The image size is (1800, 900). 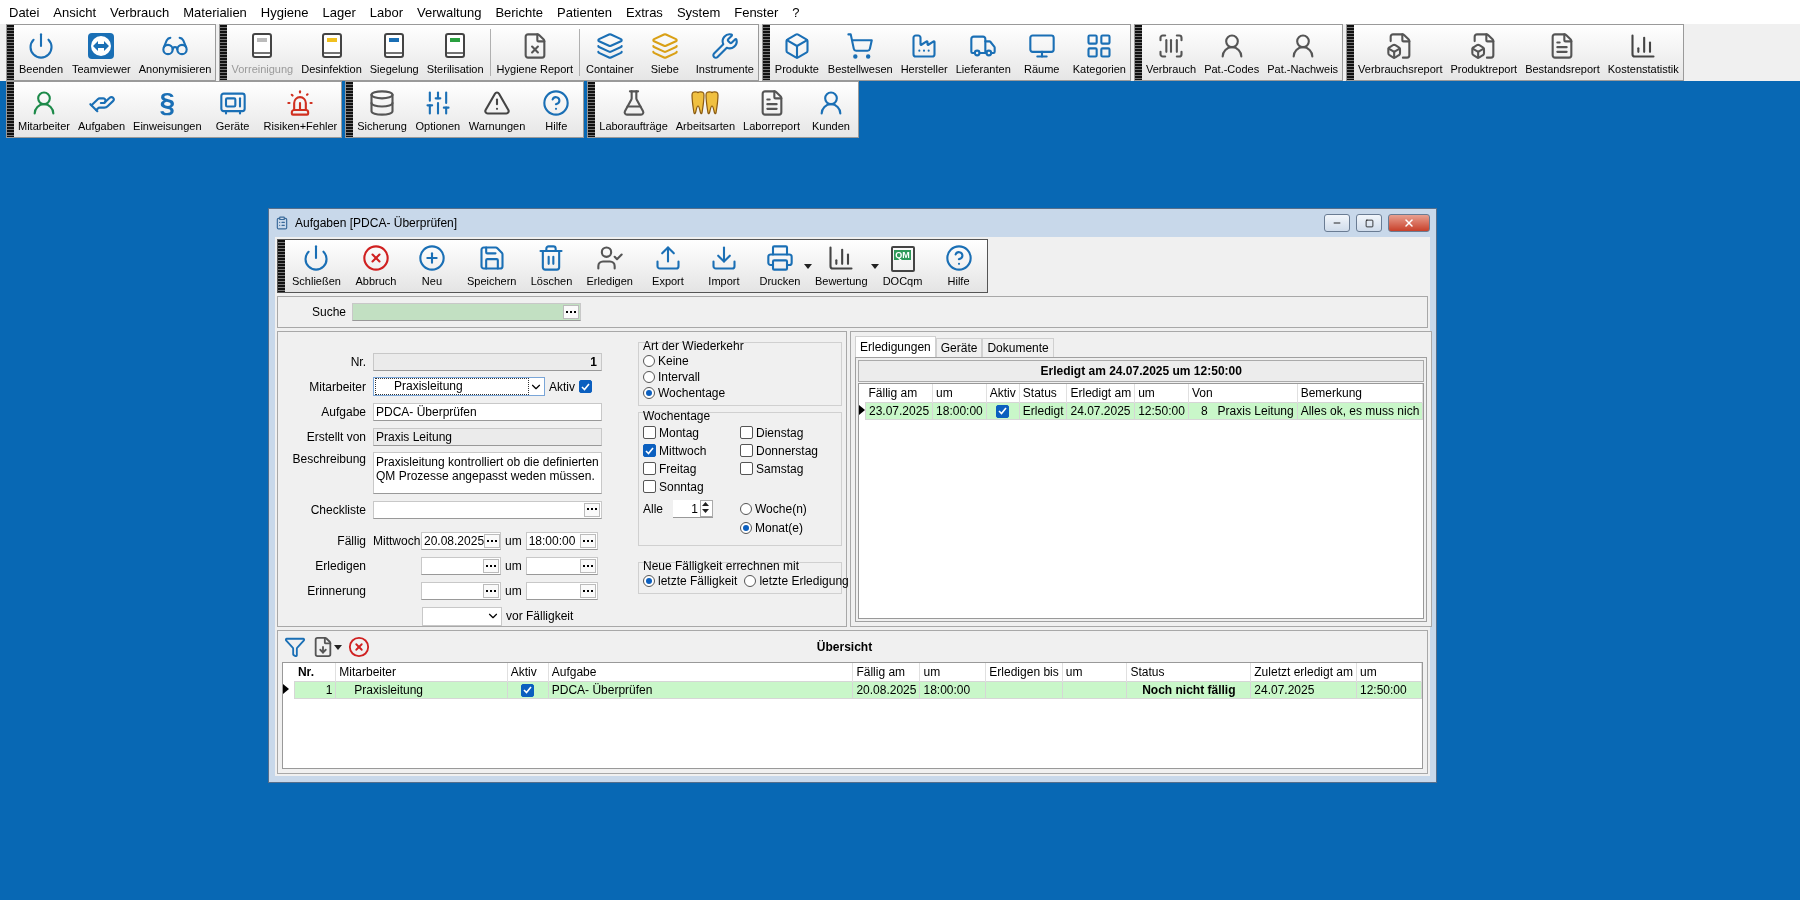 What do you see at coordinates (1171, 52) in the screenshot?
I see `toolbar-button: Verbrauch` at bounding box center [1171, 52].